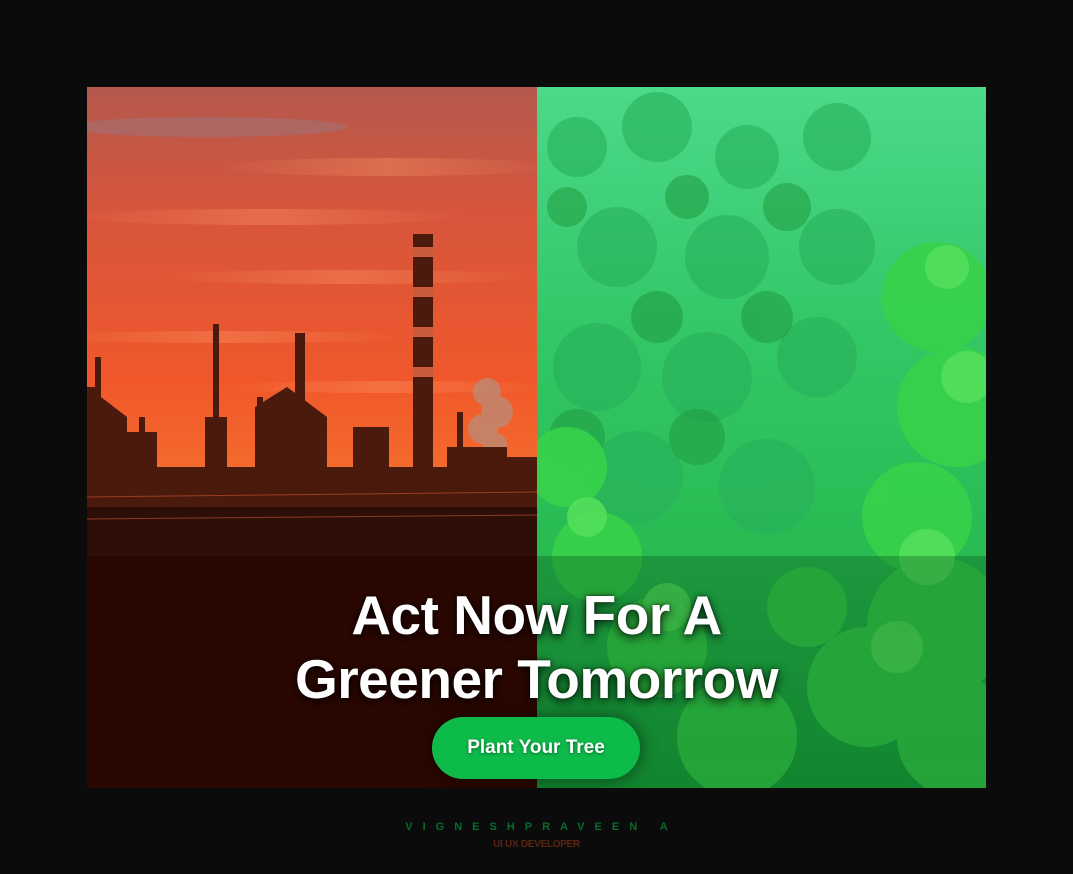 The height and width of the screenshot is (874, 1073). I want to click on headline-line-2: Greener Tomorrow, so click(536, 679).